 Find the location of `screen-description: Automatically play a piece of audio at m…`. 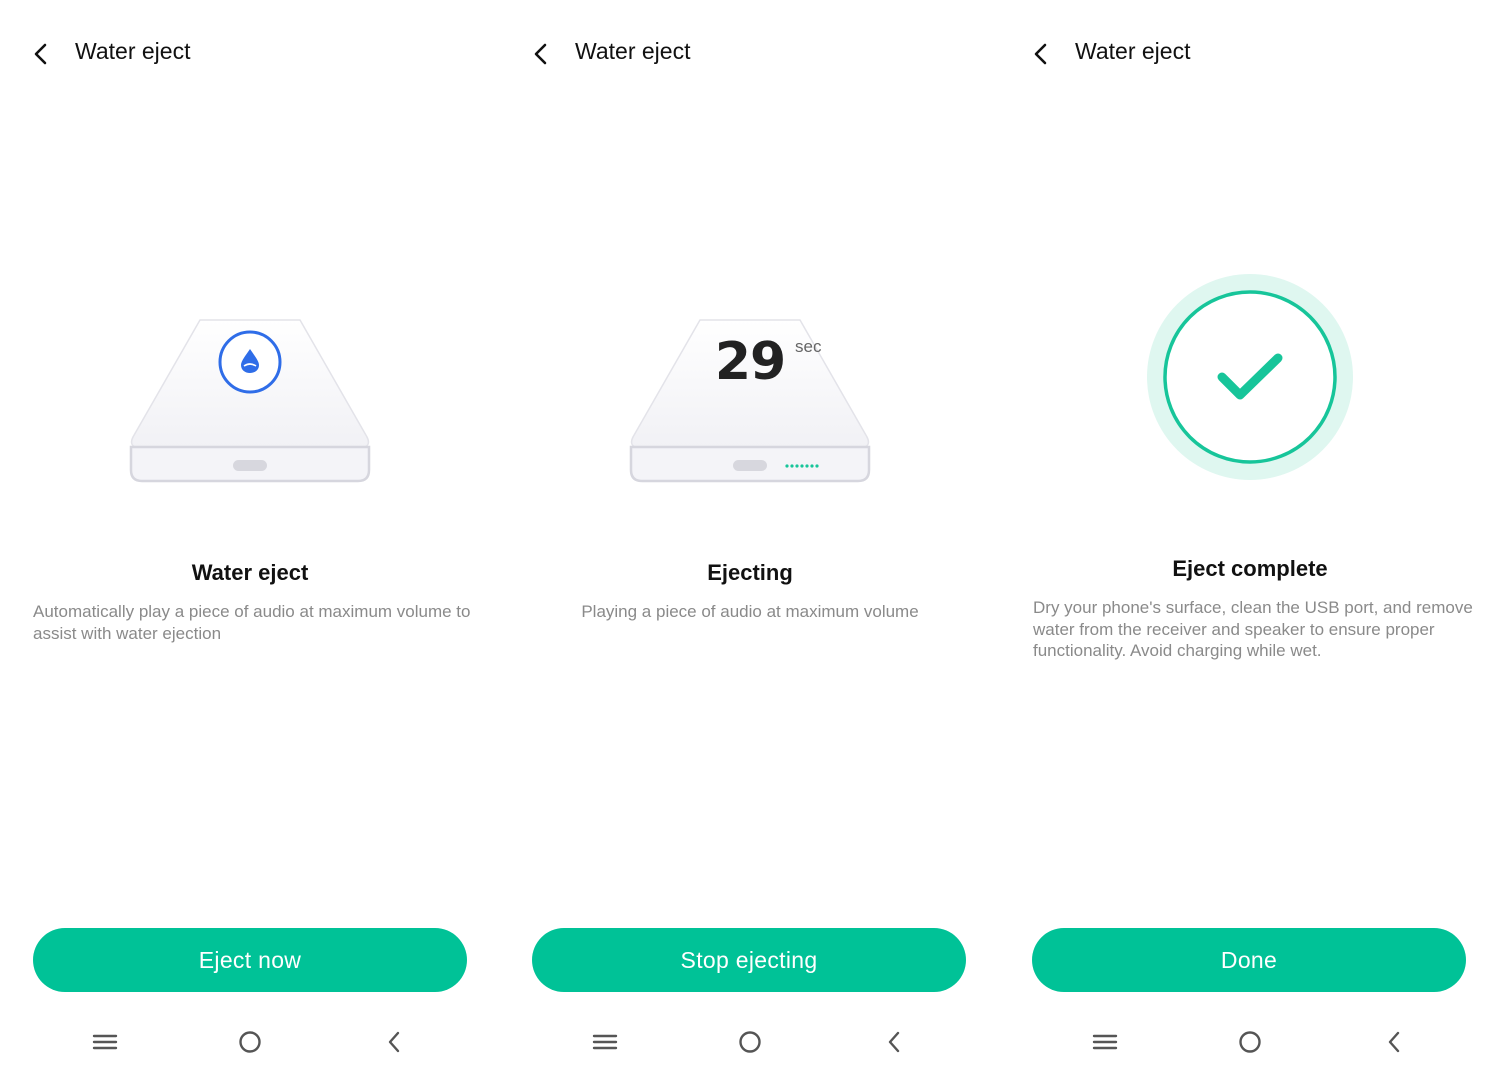

screen-description: Automatically play a piece of audio at m… is located at coordinates (252, 622).